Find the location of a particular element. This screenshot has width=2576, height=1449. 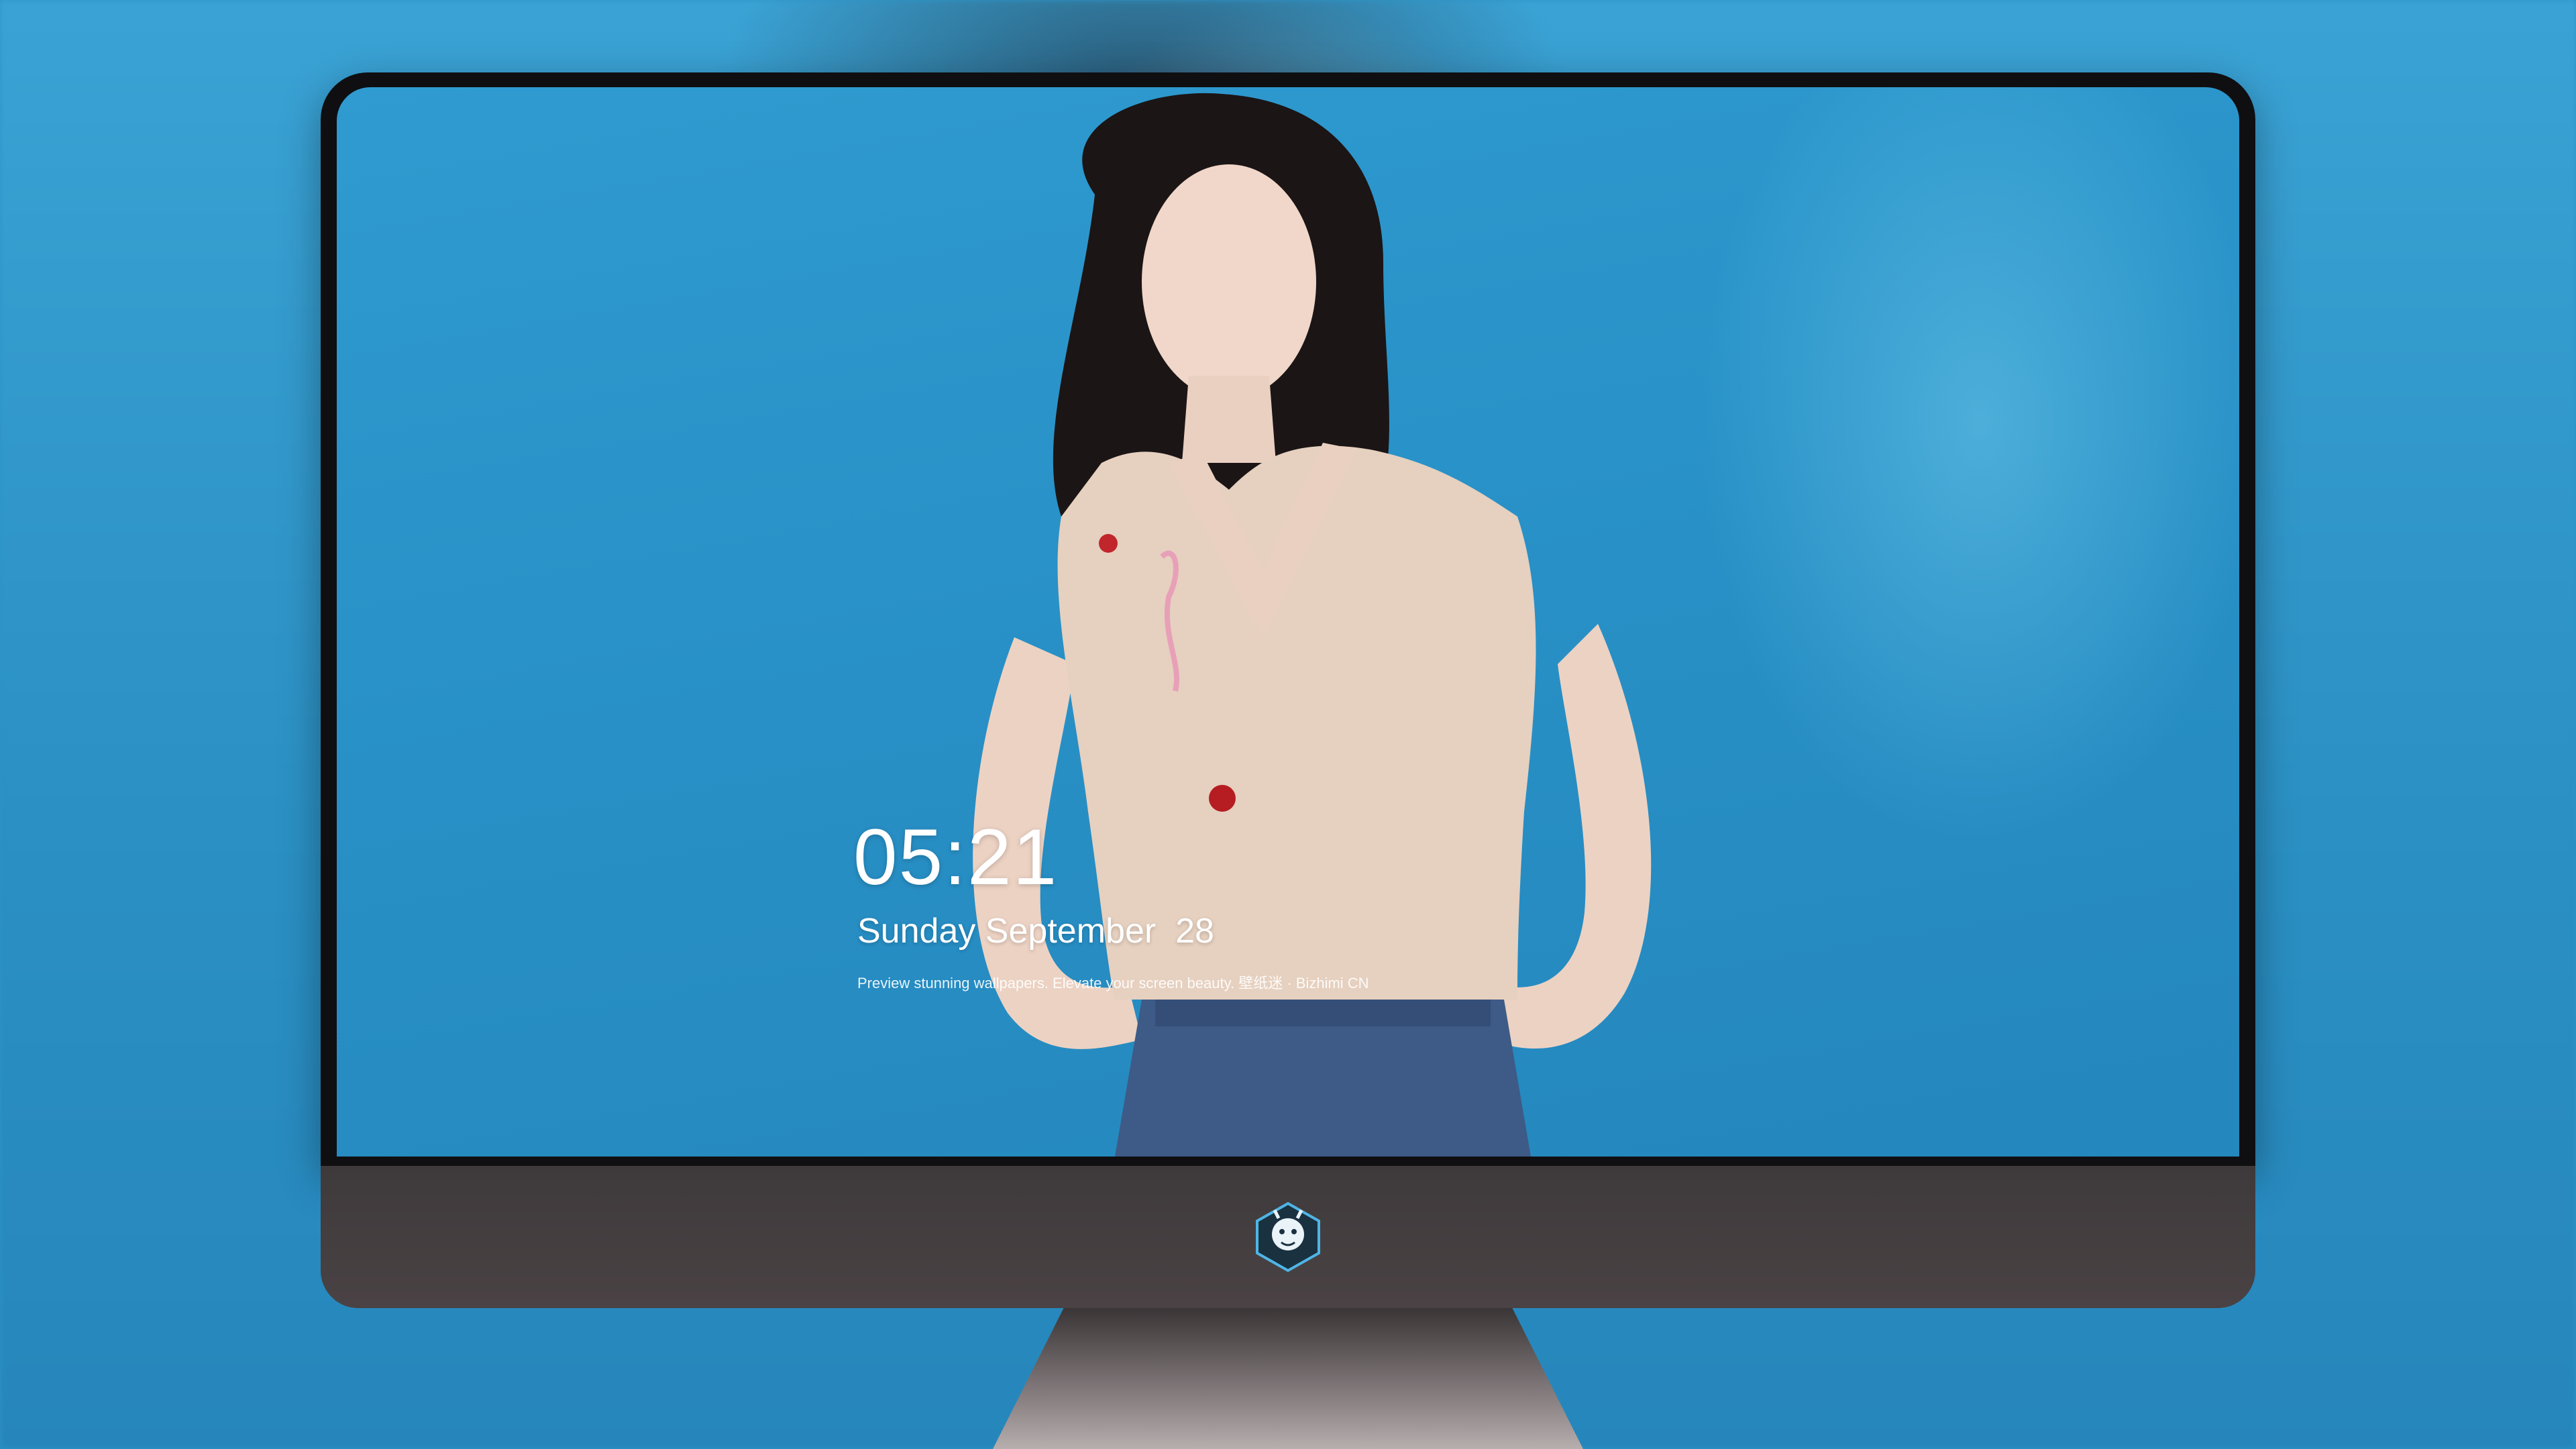

dragon-logo-icon is located at coordinates (1288, 1237).